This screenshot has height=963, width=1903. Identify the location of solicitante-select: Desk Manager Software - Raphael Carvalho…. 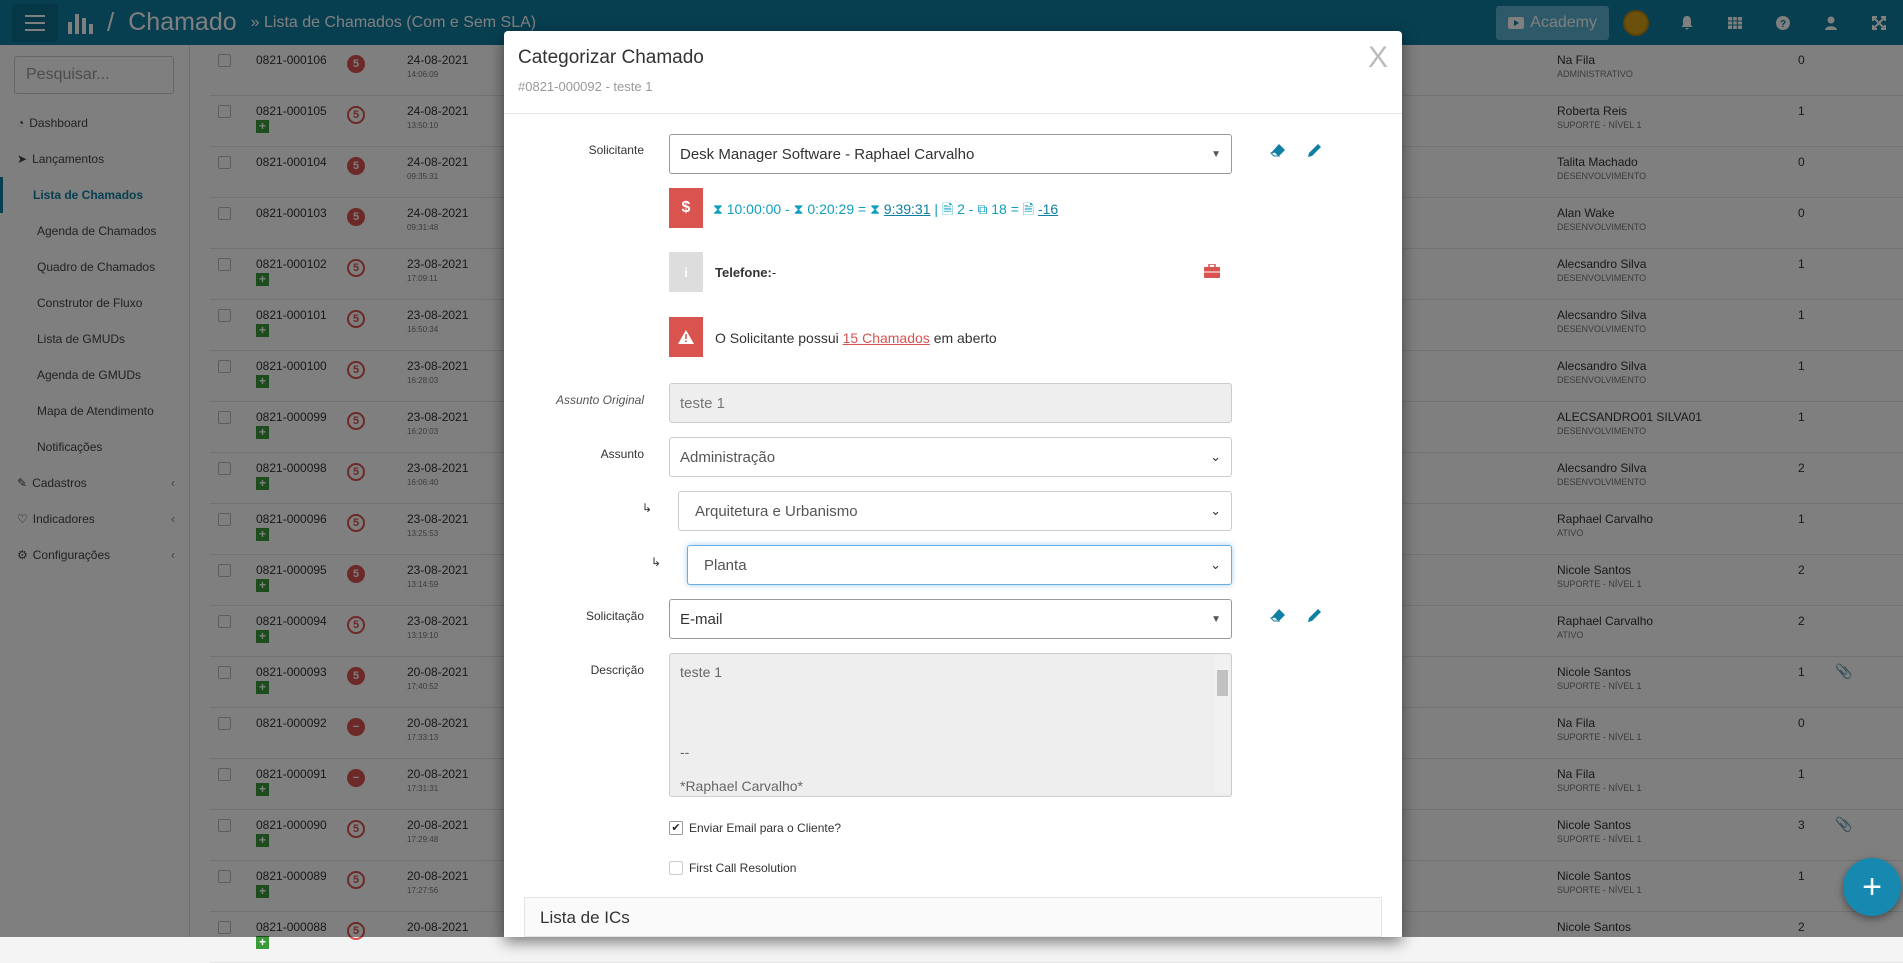
(950, 154).